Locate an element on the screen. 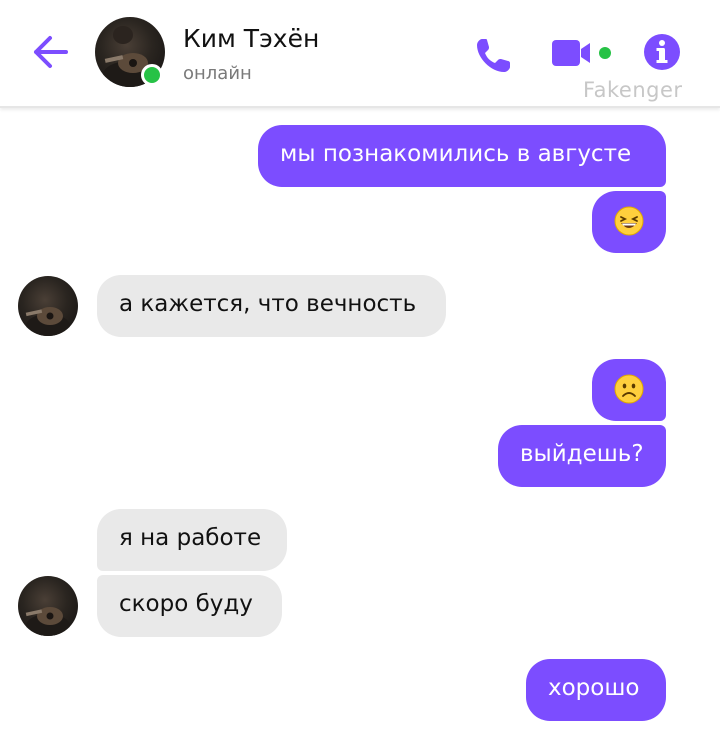  message-bubble-outgoing: выйдешь? is located at coordinates (582, 456).